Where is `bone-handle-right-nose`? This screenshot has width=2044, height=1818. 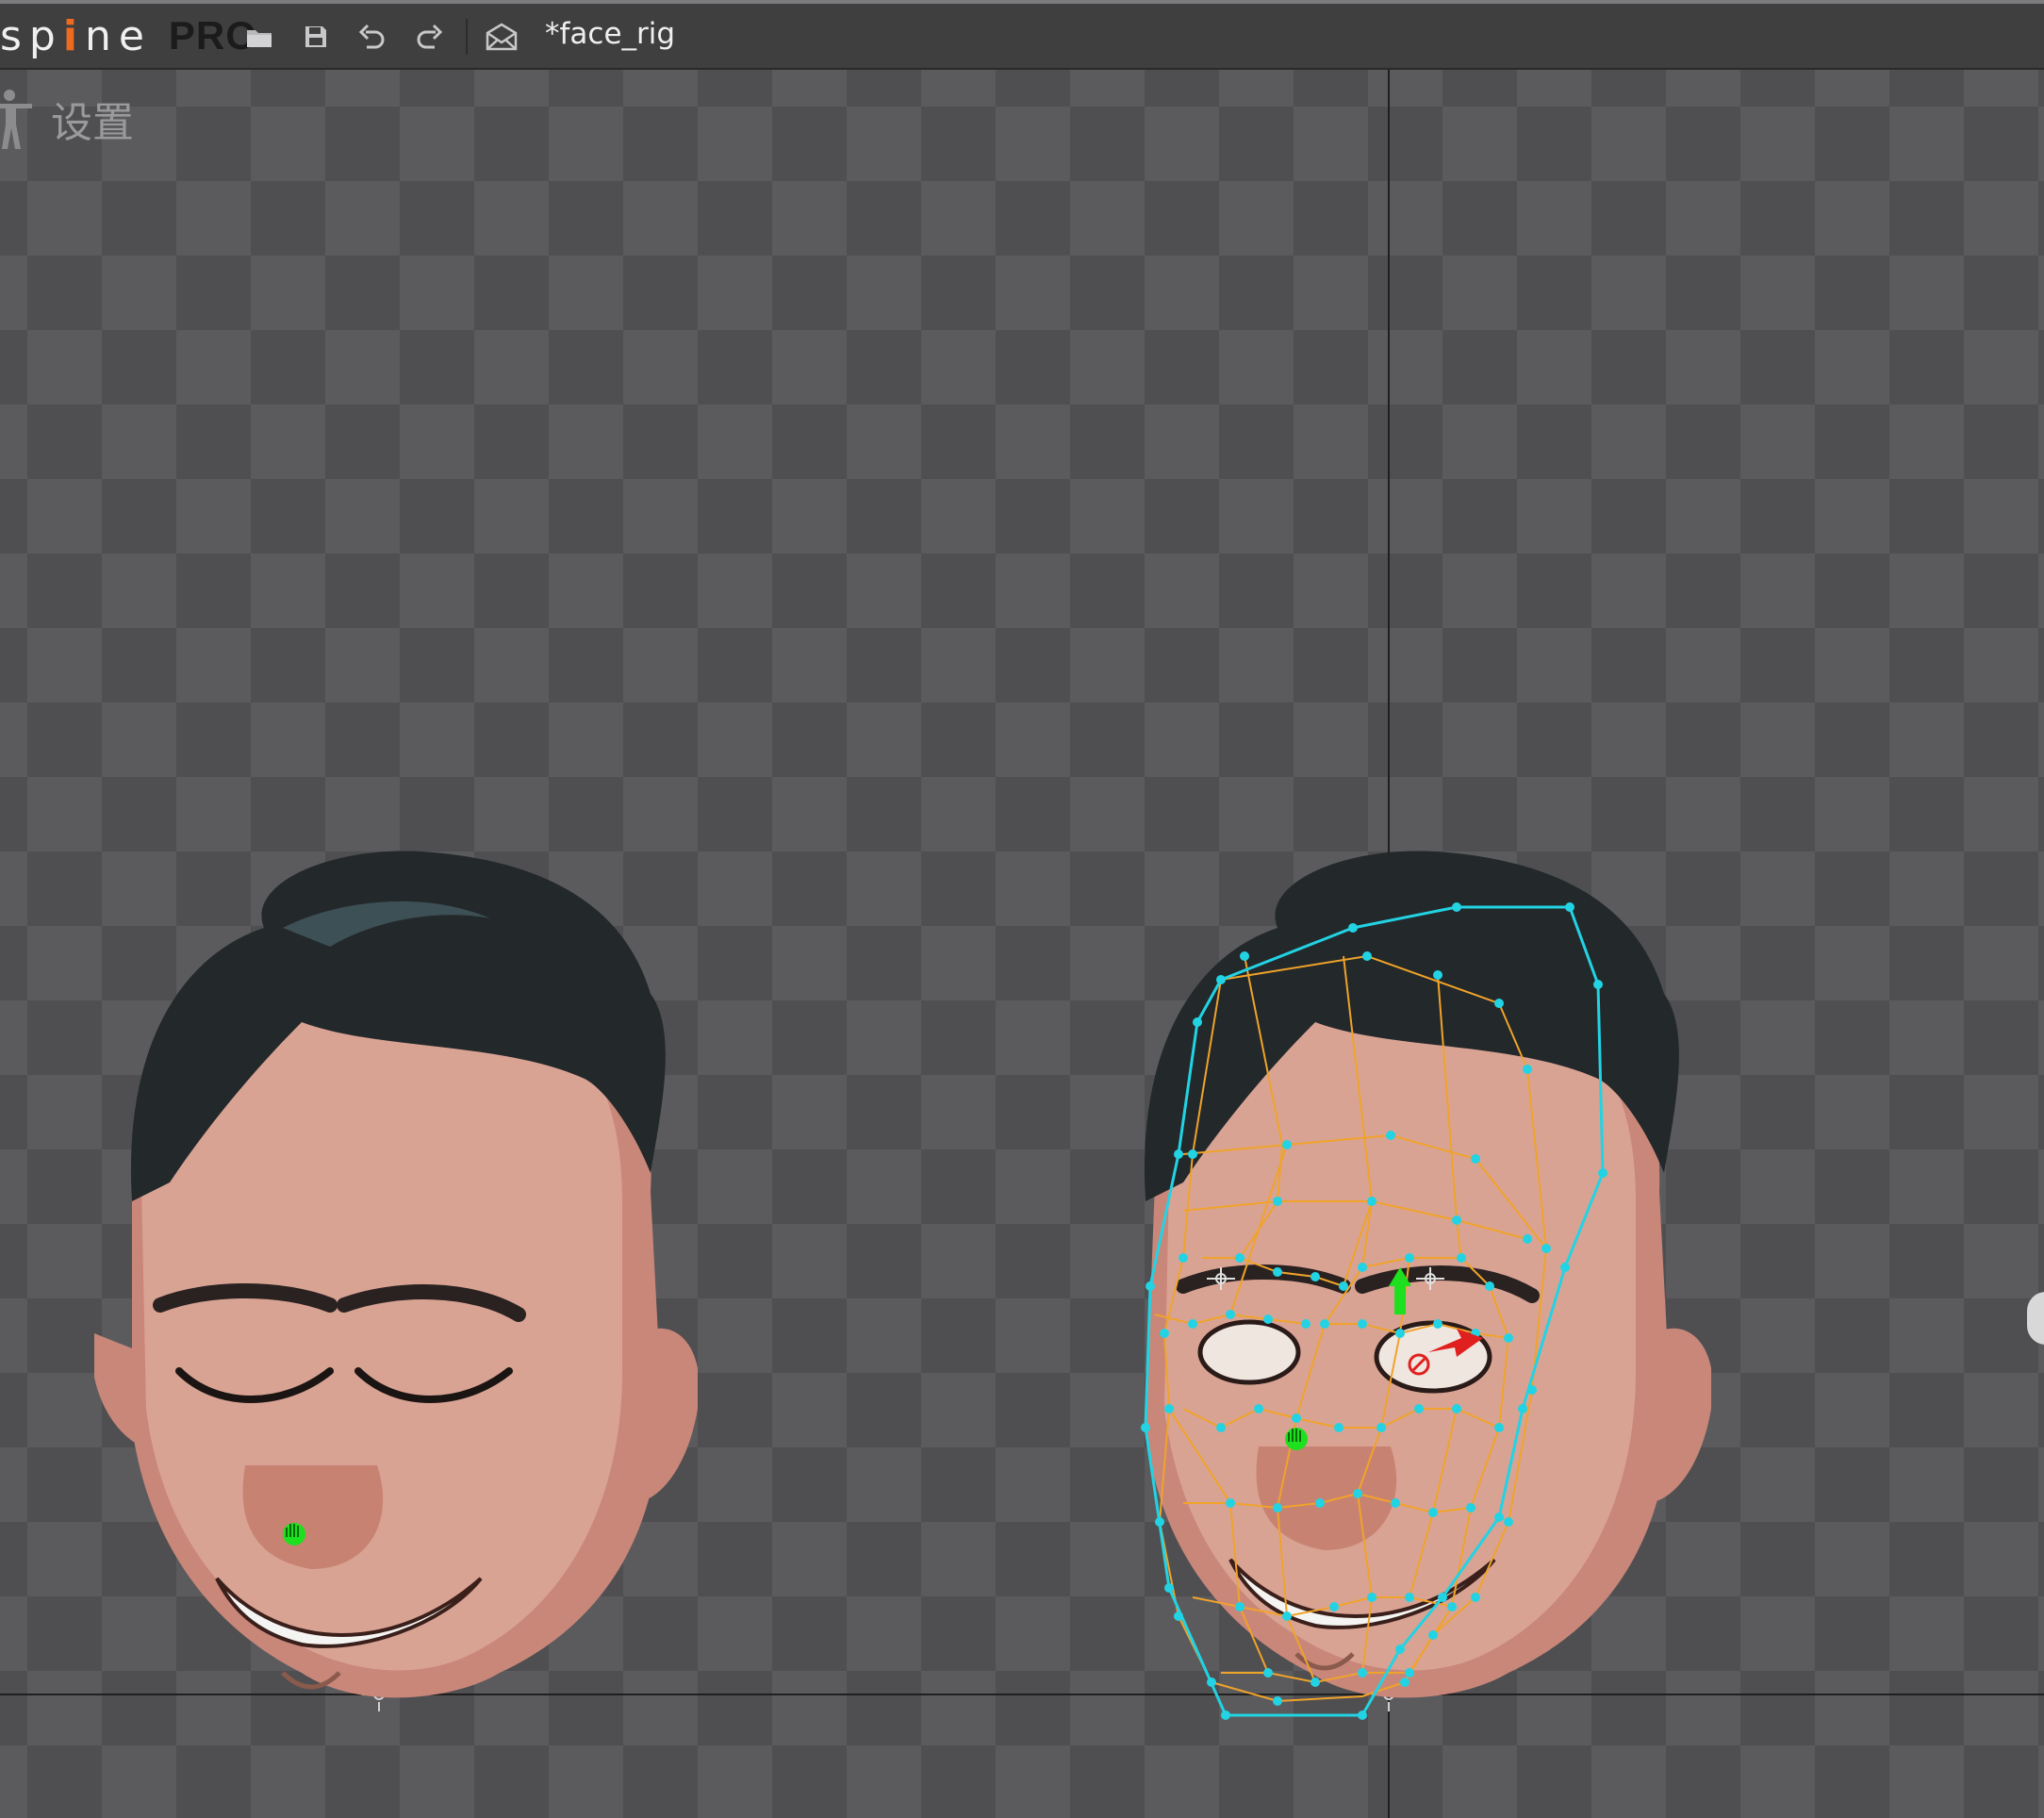
bone-handle-right-nose is located at coordinates (1296, 1439).